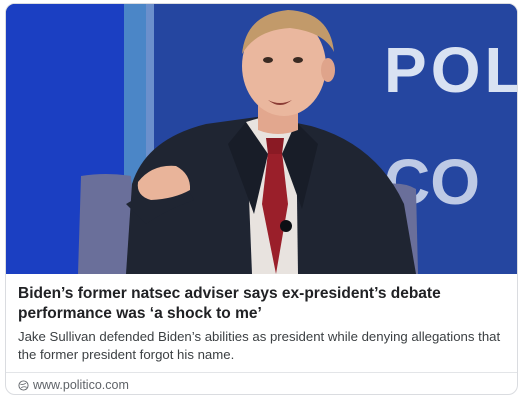 The width and height of the screenshot is (524, 401). Describe the element at coordinates (261, 382) in the screenshot. I see `article-source: www.politico.com` at that location.